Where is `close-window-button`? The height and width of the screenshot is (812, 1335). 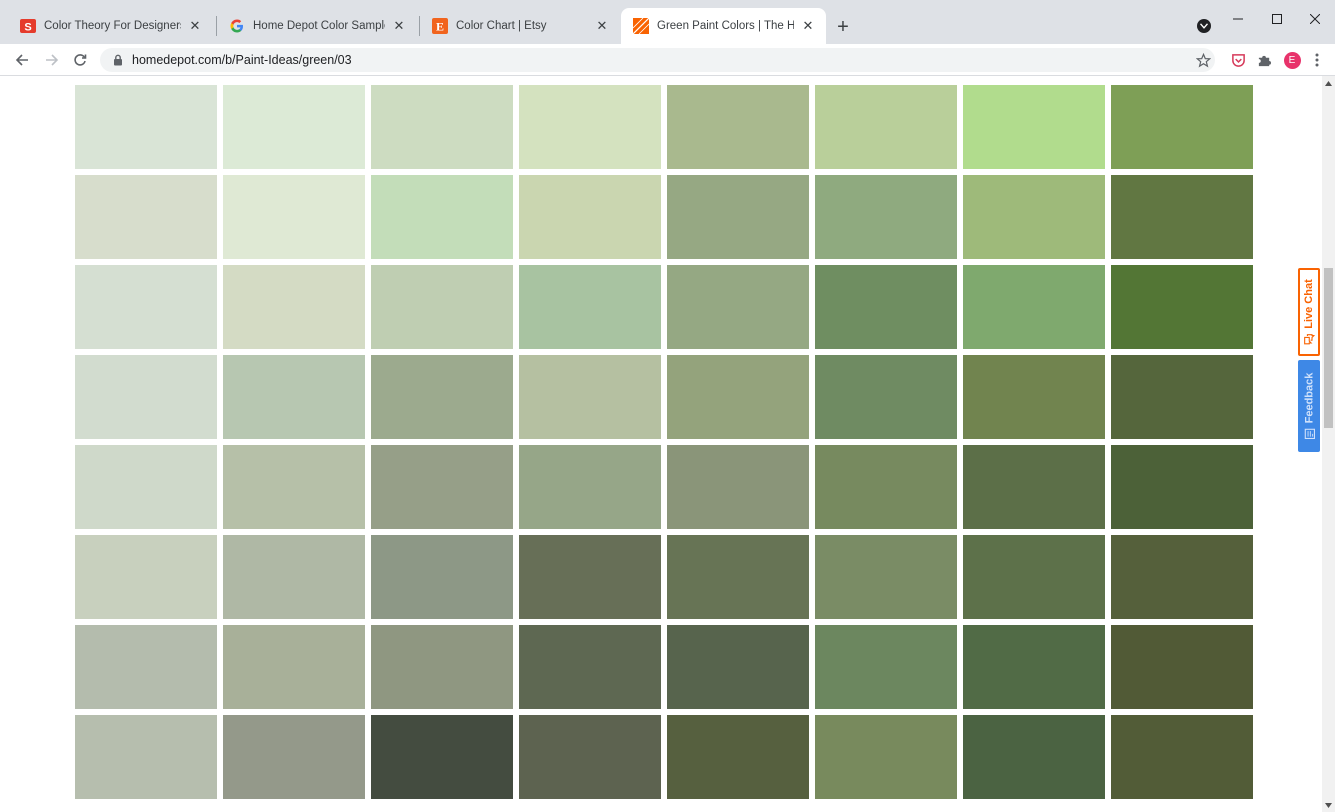 close-window-button is located at coordinates (1315, 19).